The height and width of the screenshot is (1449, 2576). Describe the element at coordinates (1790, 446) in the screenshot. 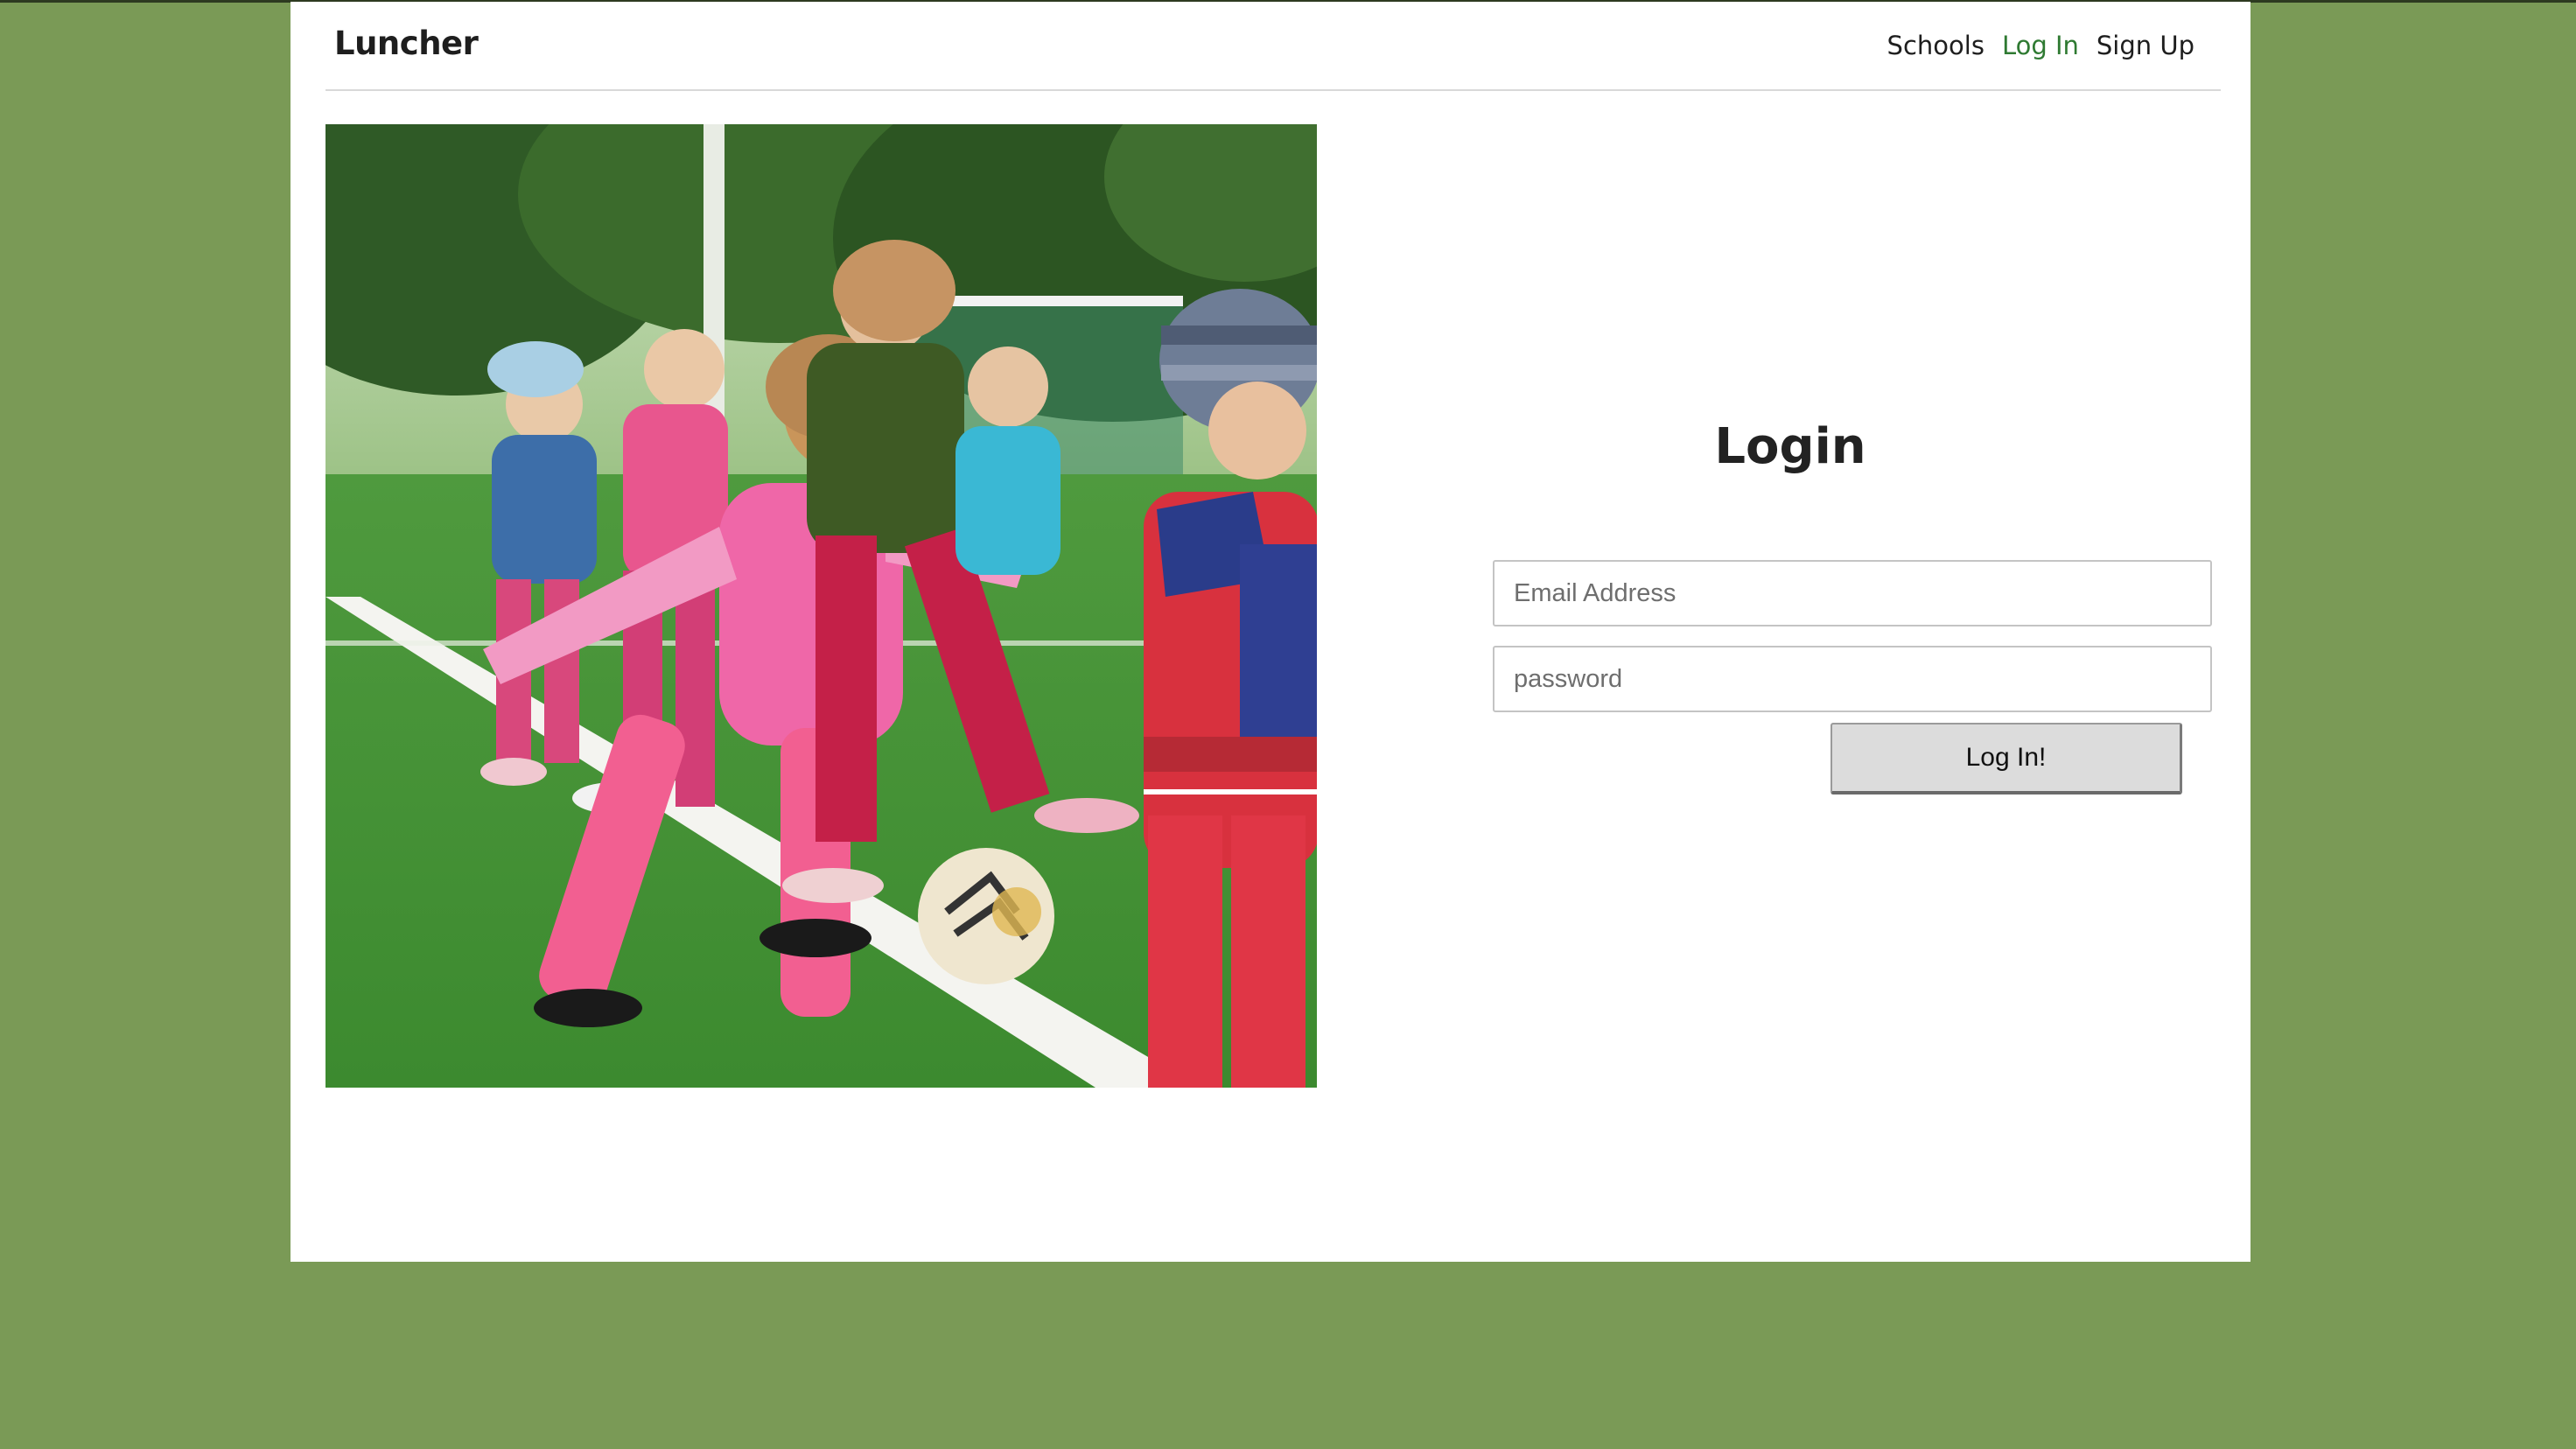

I see `login-title: Login` at that location.